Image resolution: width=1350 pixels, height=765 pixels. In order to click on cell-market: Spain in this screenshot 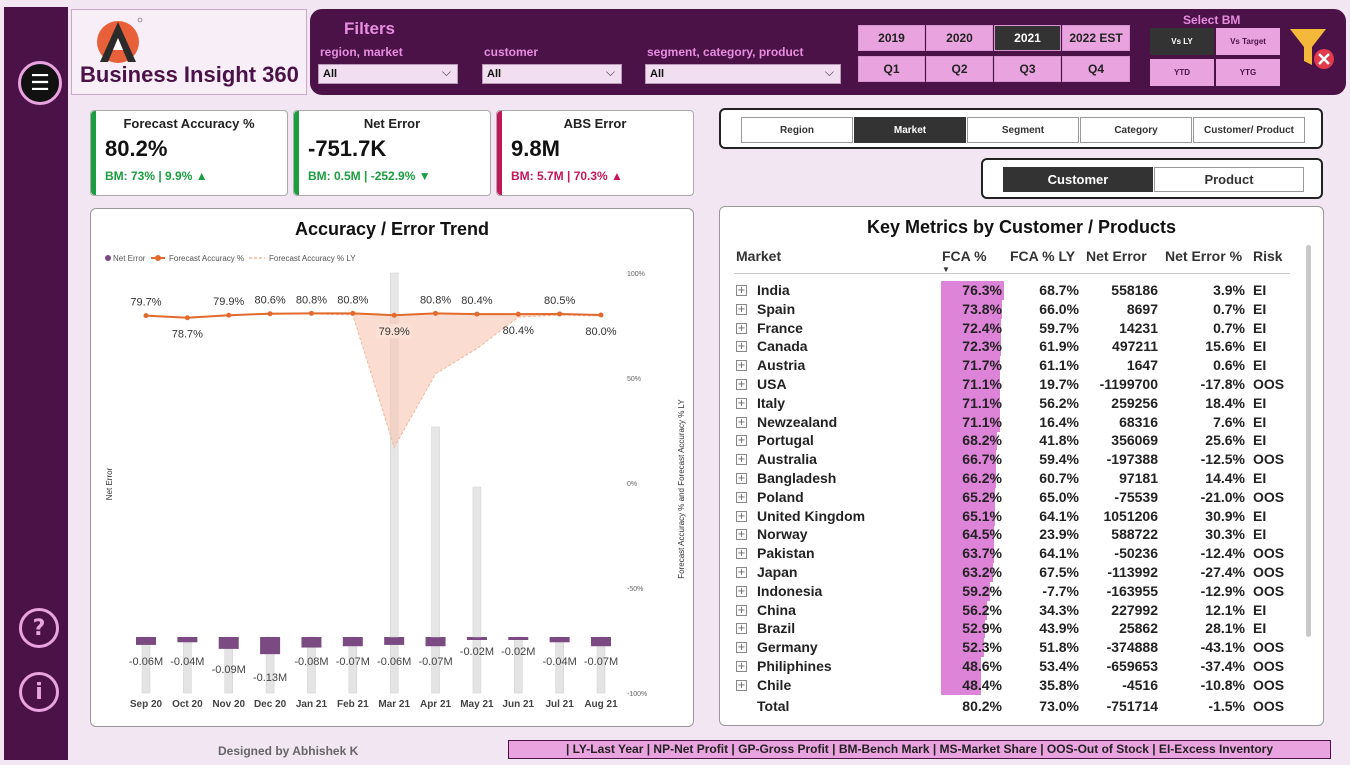, I will do `click(776, 308)`.